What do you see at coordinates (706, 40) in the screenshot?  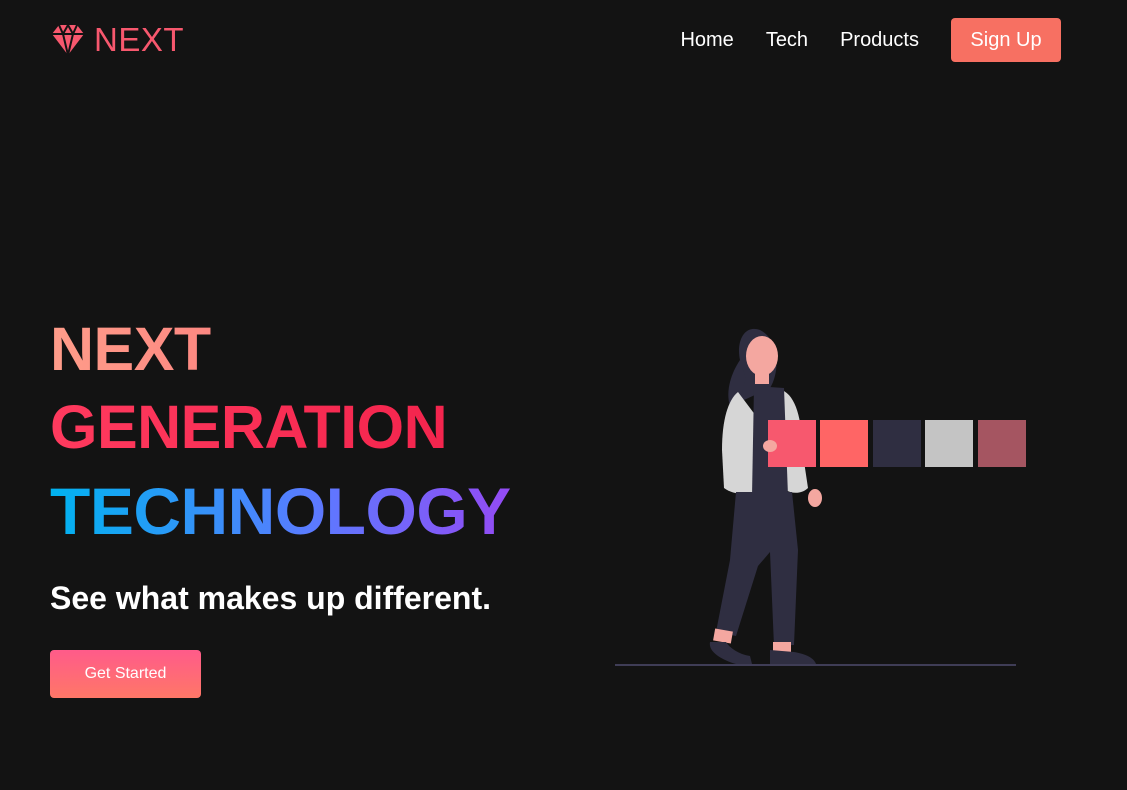 I see `nav-link-home: Home` at bounding box center [706, 40].